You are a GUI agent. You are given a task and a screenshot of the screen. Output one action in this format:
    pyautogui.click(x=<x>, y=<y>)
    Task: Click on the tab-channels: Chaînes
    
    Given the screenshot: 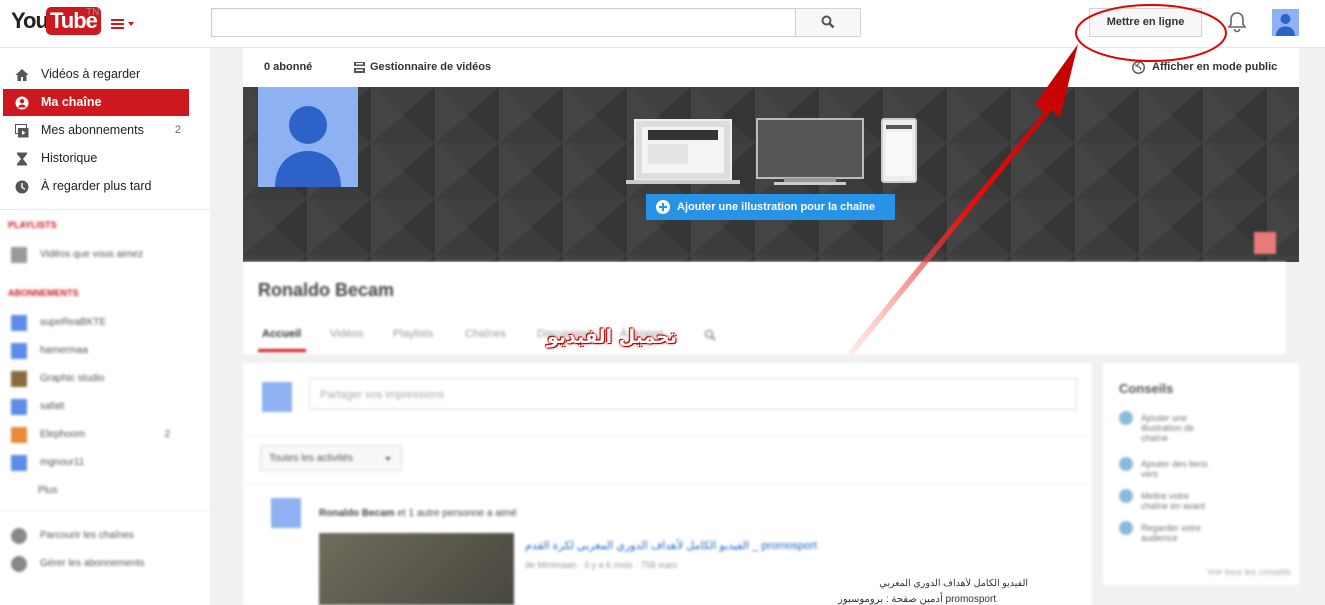 What is the action you would take?
    pyautogui.click(x=485, y=334)
    